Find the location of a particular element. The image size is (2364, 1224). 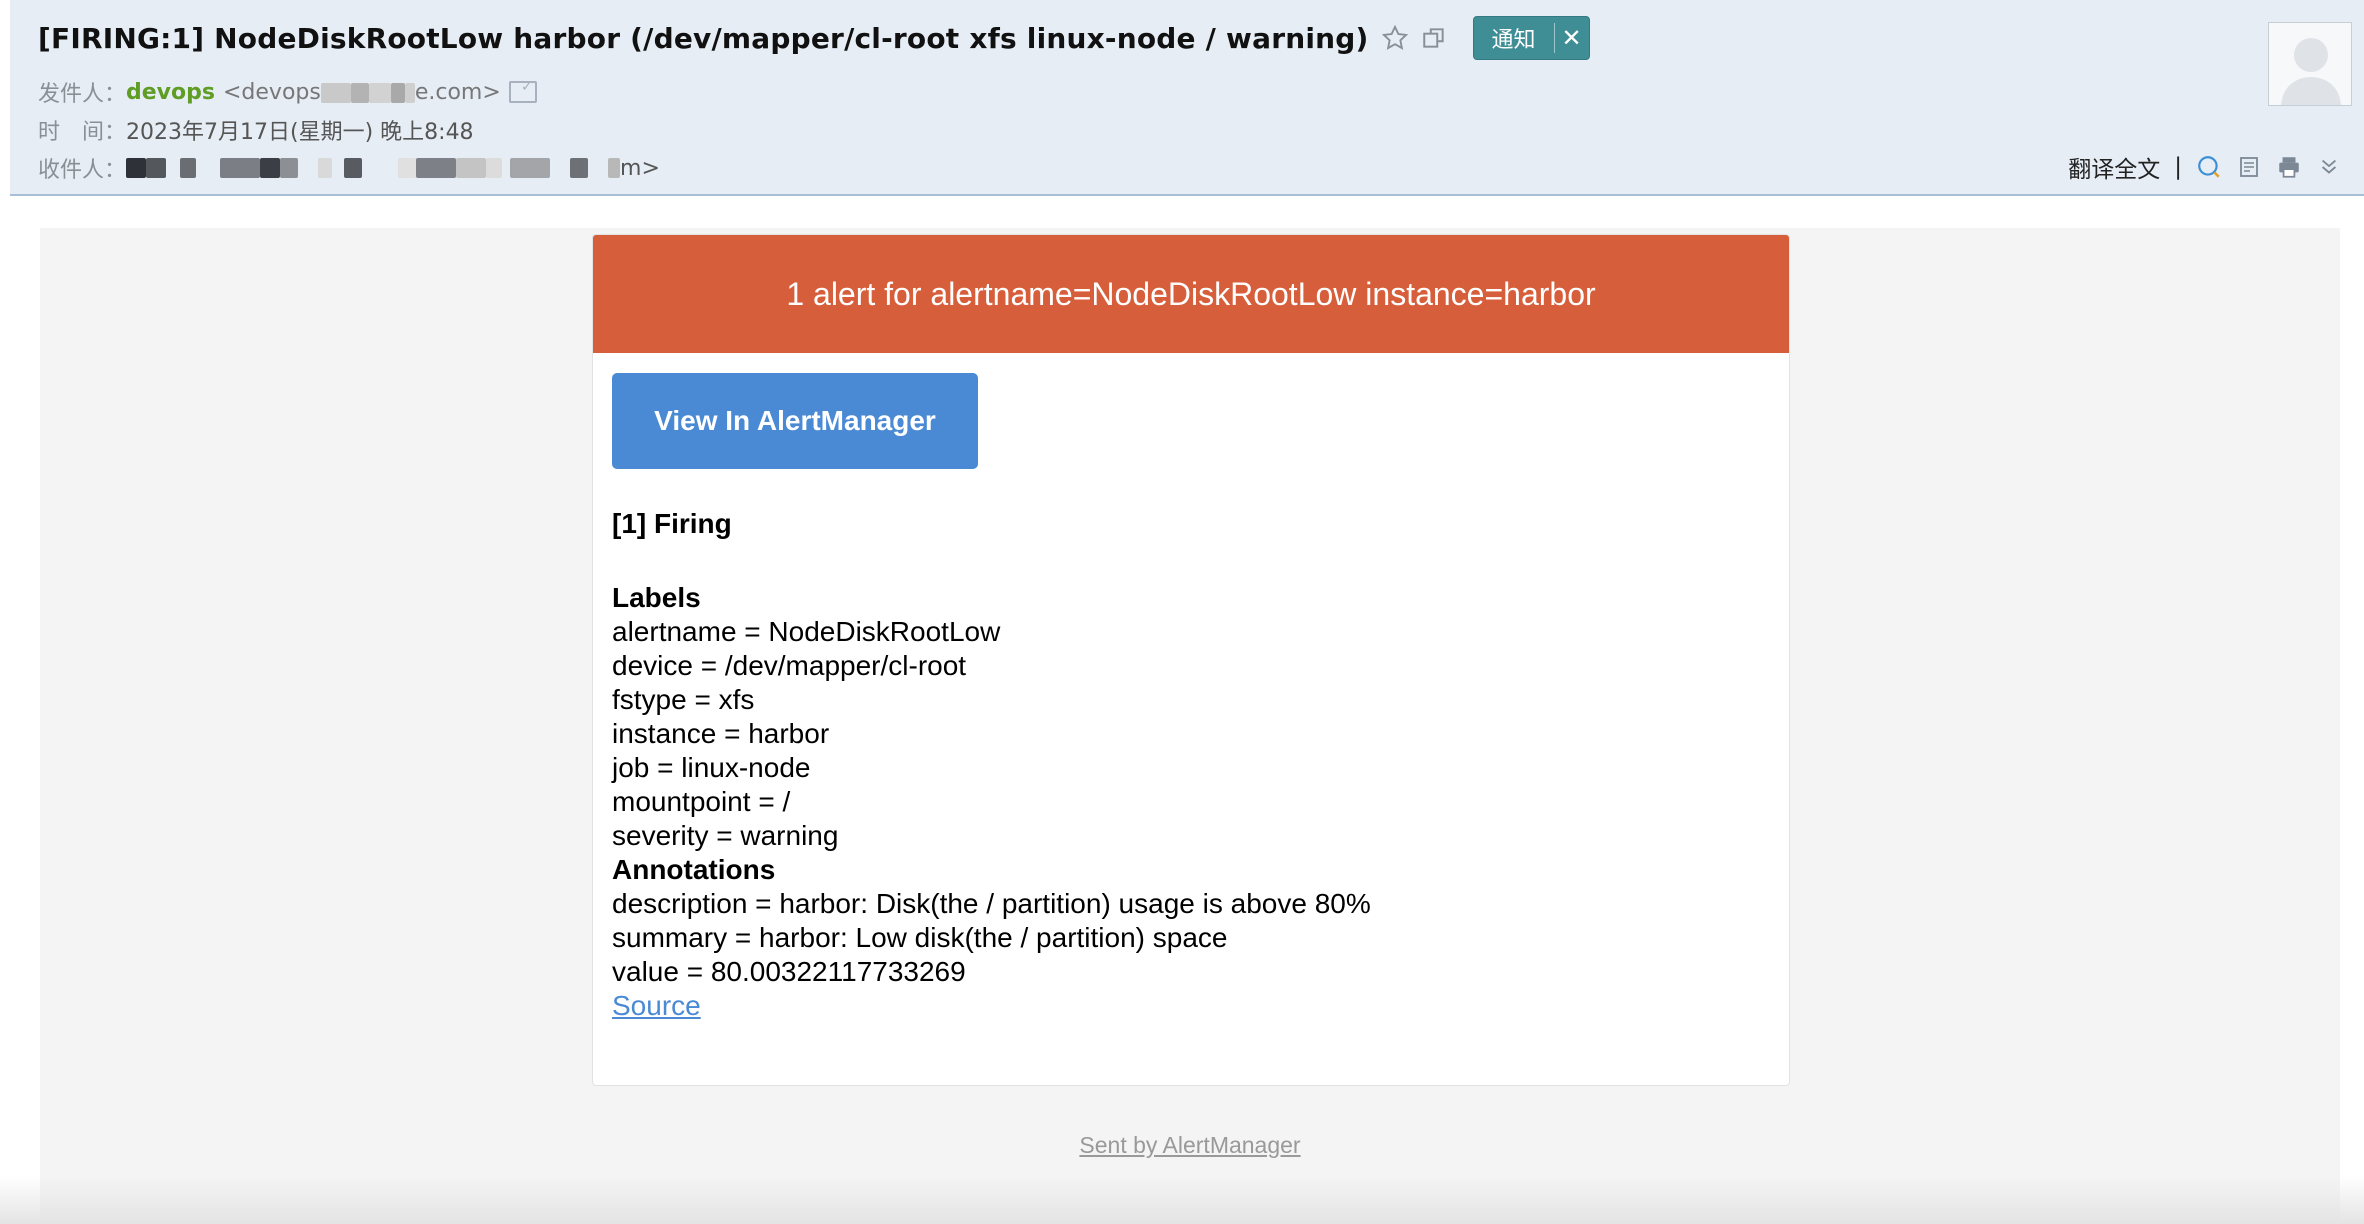

note-icon is located at coordinates (2249, 167).